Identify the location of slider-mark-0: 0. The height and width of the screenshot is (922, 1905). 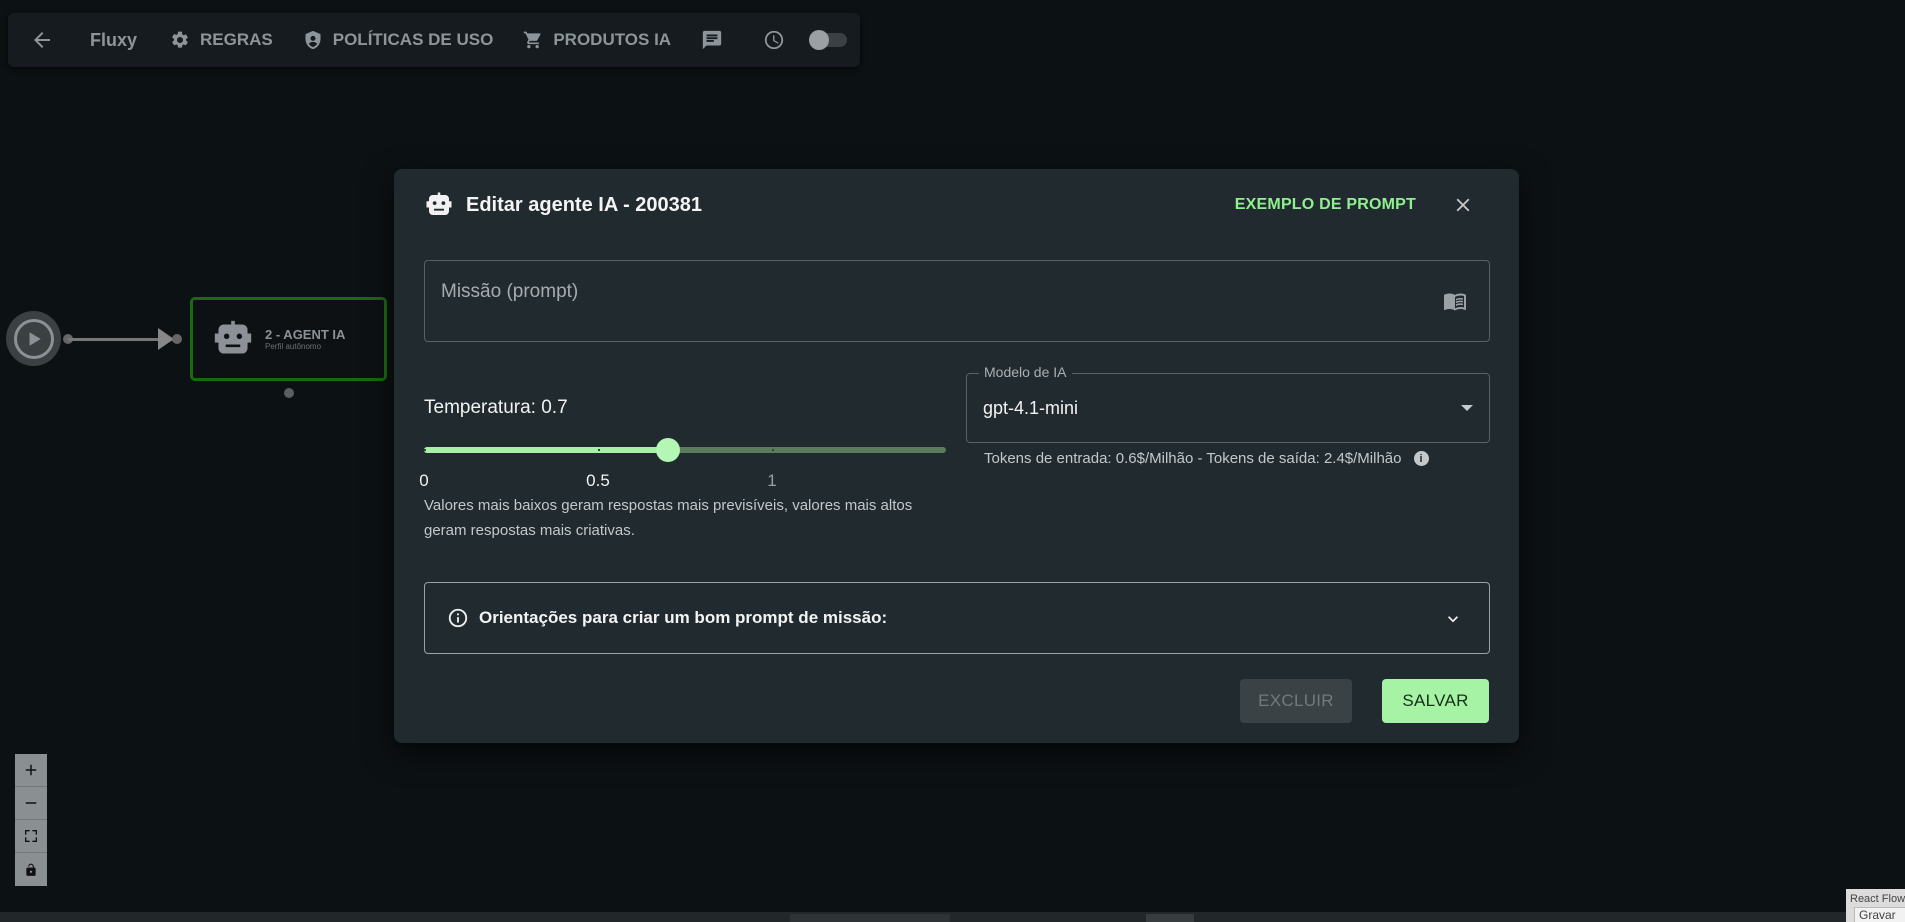
(424, 480).